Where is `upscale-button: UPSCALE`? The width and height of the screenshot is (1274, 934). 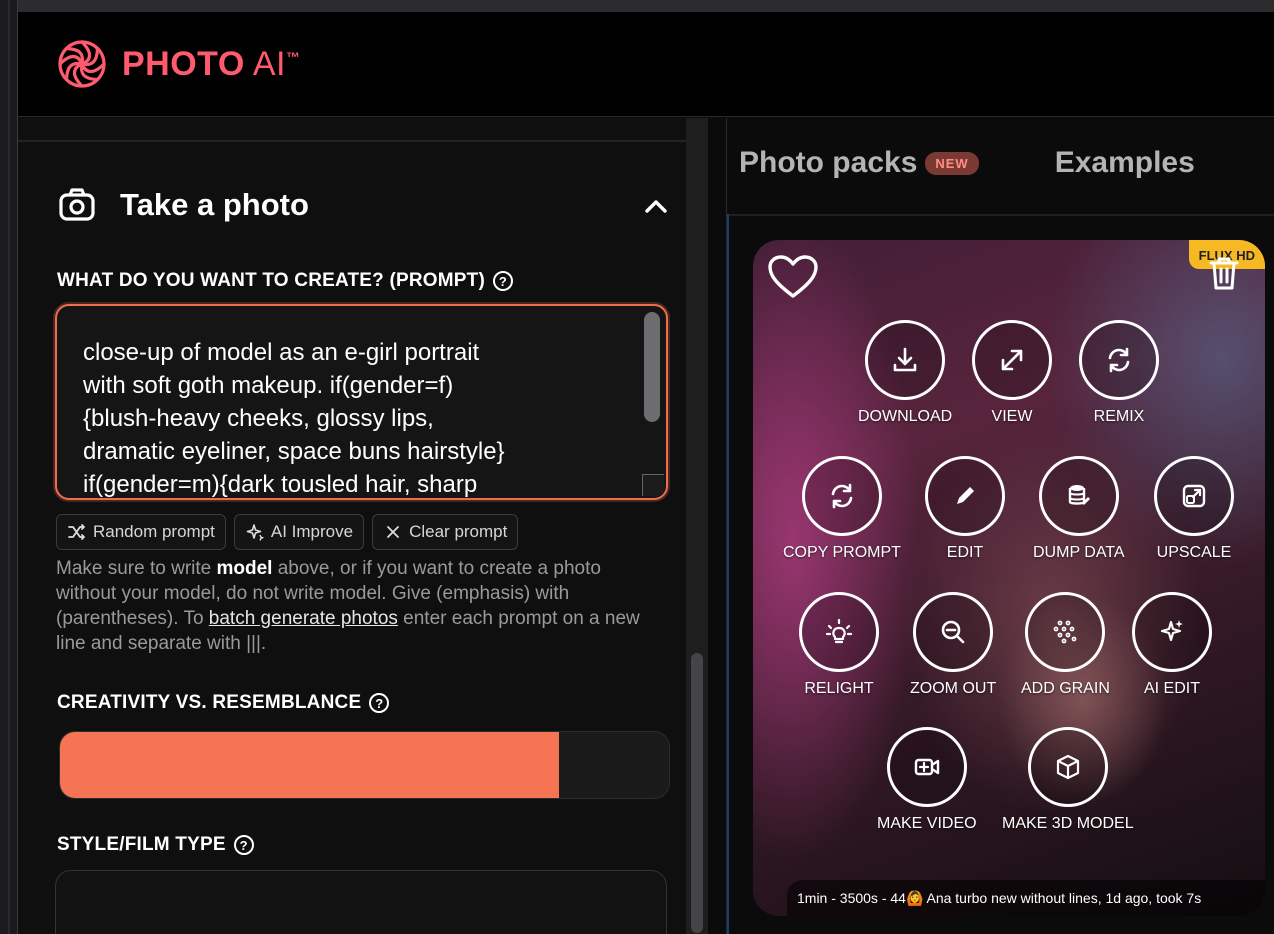
upscale-button: UPSCALE is located at coordinates (1194, 509).